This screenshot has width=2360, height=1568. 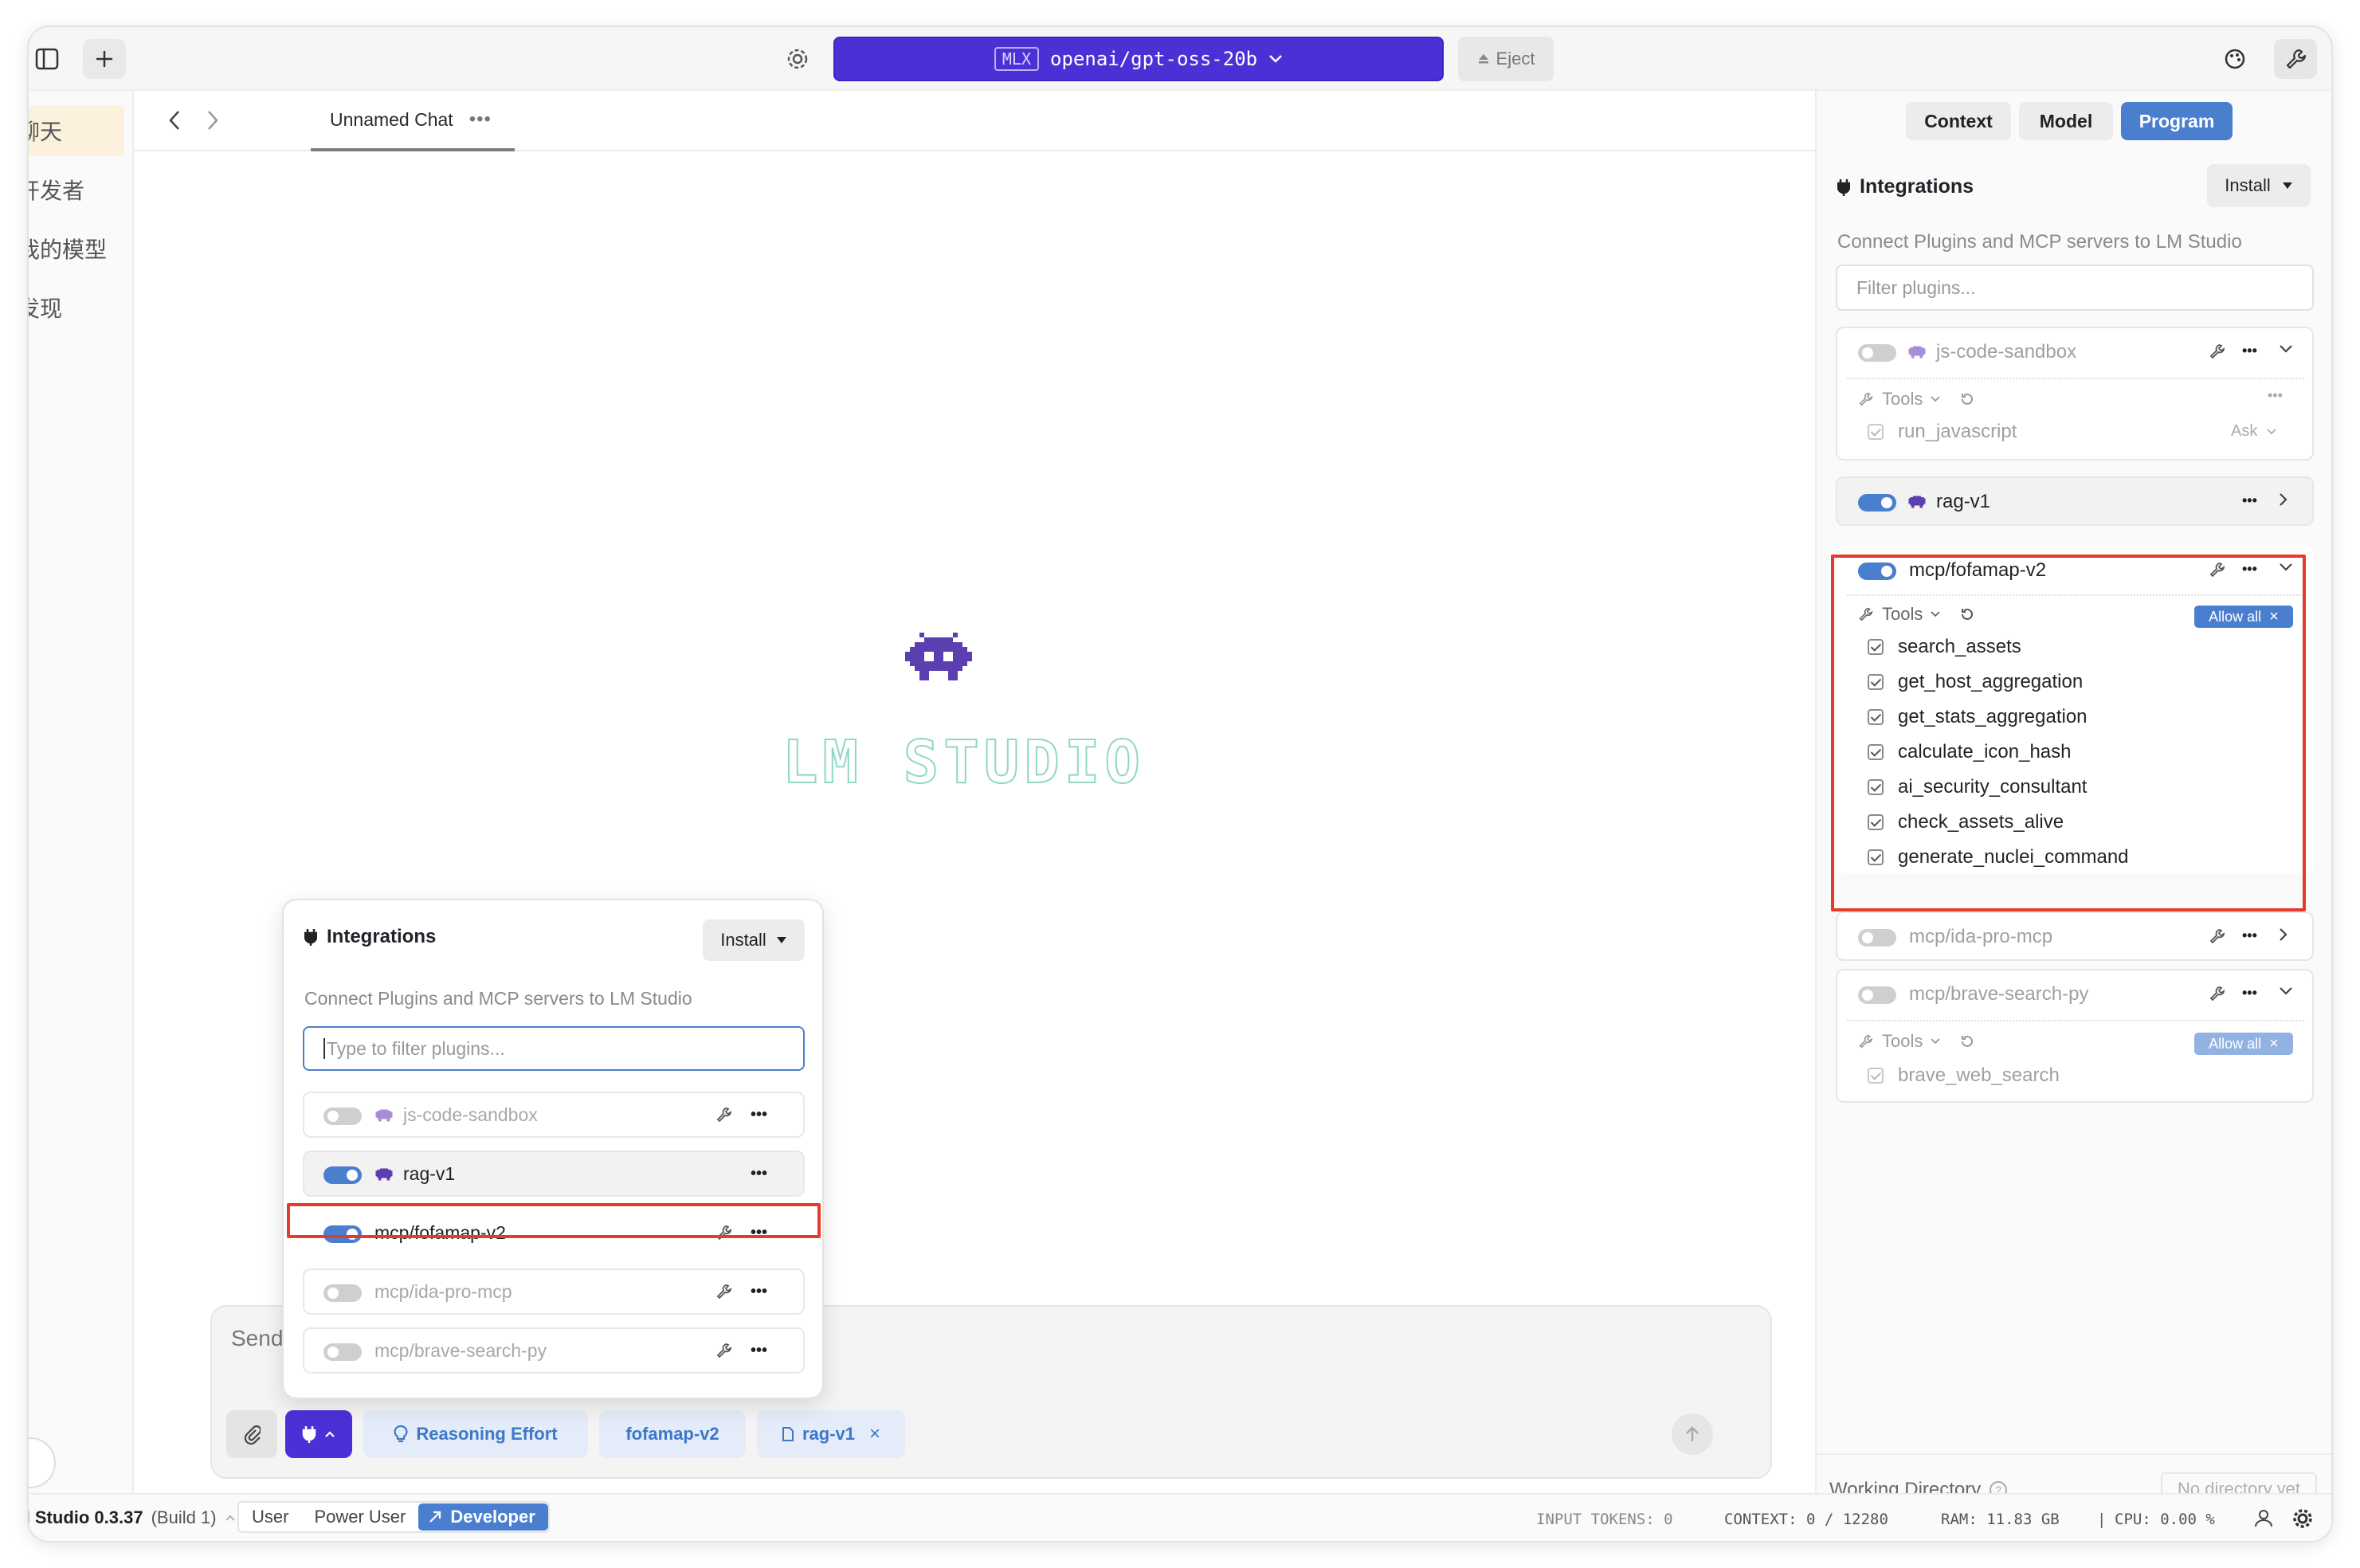 What do you see at coordinates (1138, 59) in the screenshot?
I see `model-selector: MLX openai/gpt-oss-20b` at bounding box center [1138, 59].